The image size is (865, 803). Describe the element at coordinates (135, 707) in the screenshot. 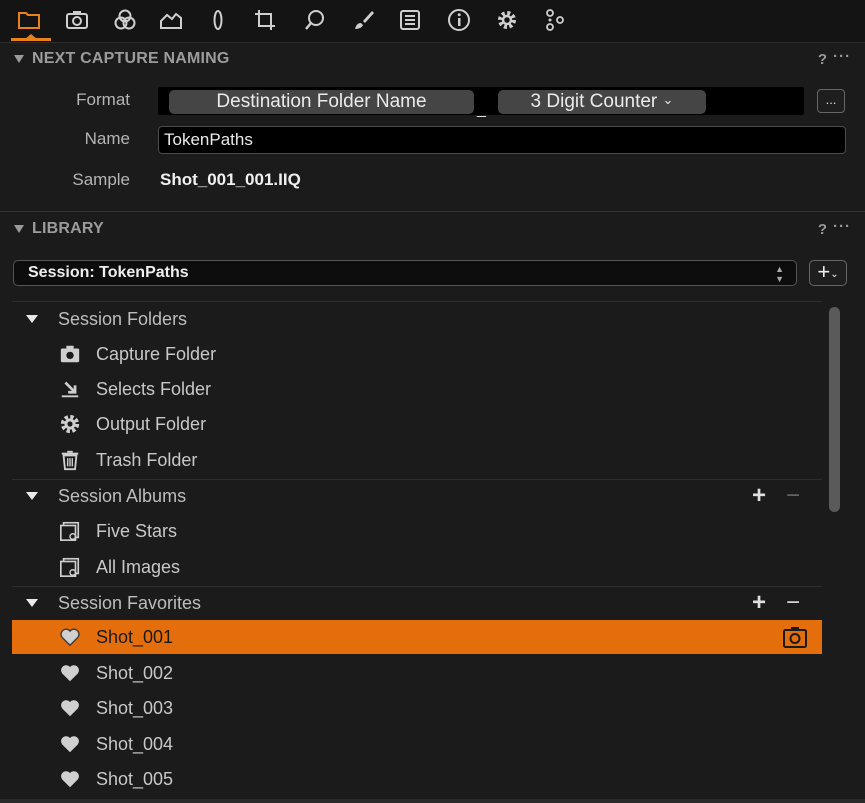

I see `item-label: Shot_003` at that location.